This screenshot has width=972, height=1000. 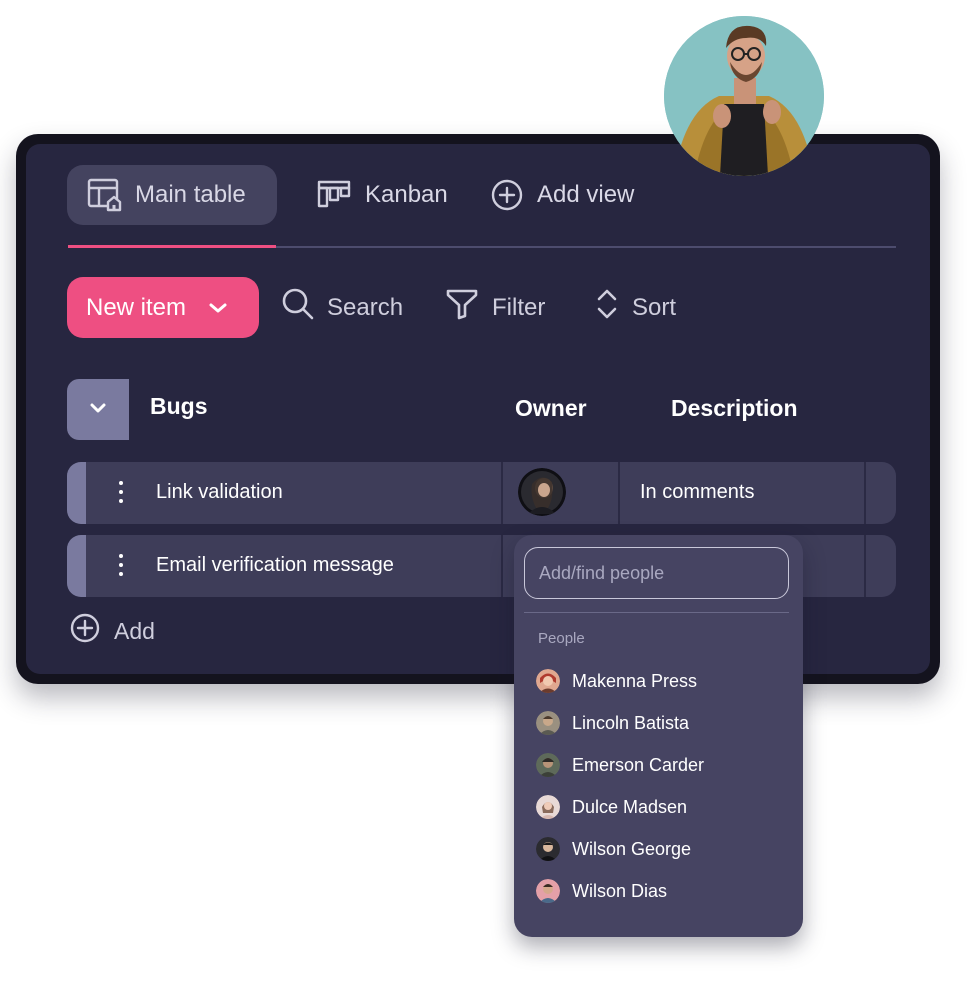 What do you see at coordinates (219, 492) in the screenshot?
I see `item-name: Link validation` at bounding box center [219, 492].